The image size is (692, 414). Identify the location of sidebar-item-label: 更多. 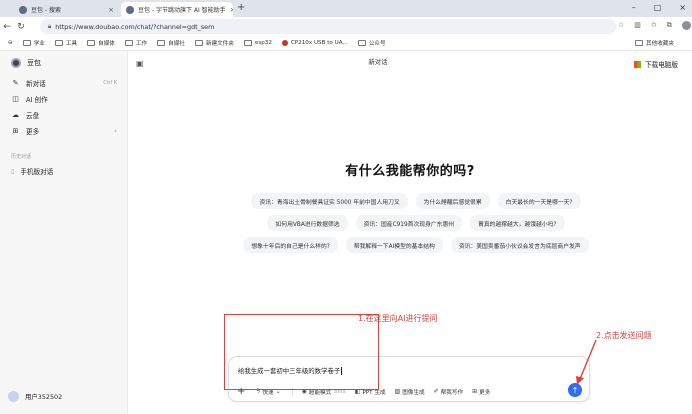
(33, 132).